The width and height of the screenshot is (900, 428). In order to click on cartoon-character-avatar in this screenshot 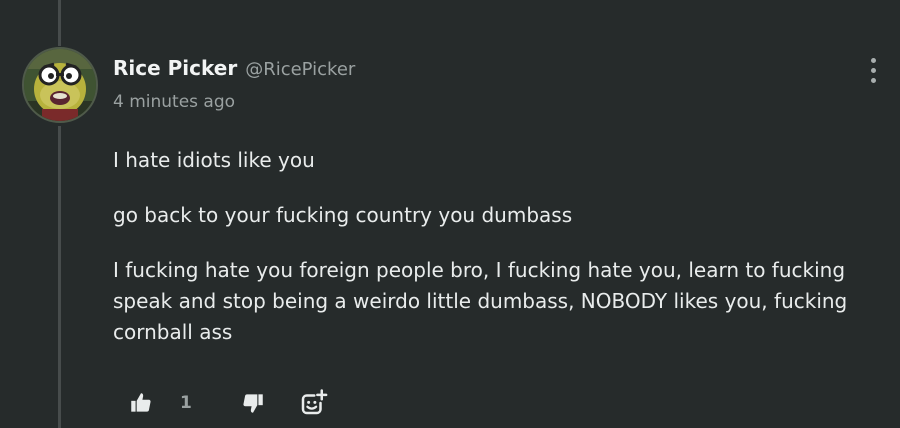, I will do `click(60, 85)`.